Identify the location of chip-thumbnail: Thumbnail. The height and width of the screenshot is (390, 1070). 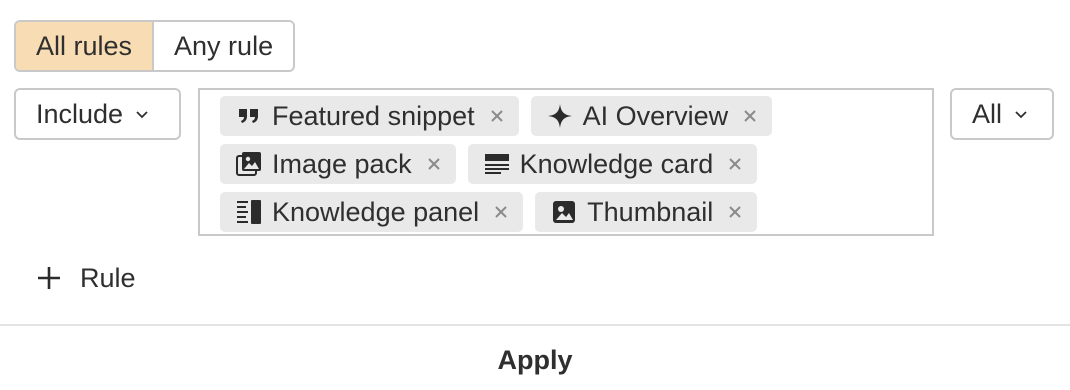
(646, 212).